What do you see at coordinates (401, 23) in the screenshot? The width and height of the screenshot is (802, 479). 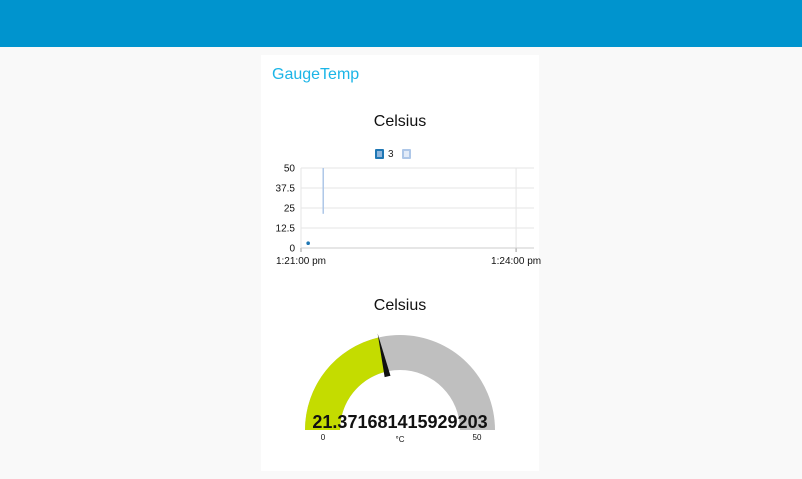 I see `dashboard-header-bar` at bounding box center [401, 23].